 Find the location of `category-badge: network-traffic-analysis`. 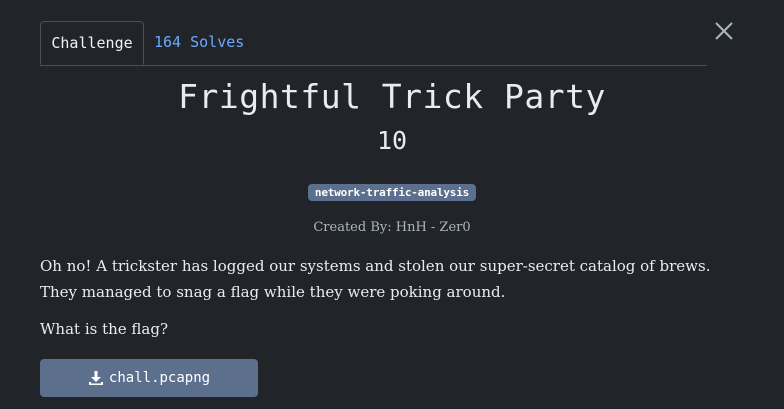

category-badge: network-traffic-analysis is located at coordinates (392, 192).